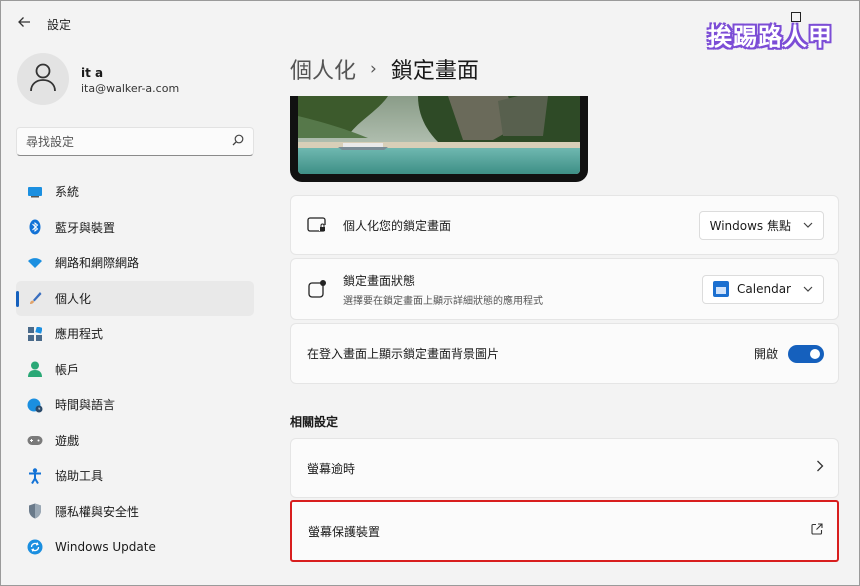 This screenshot has width=860, height=586. I want to click on lock-screen-type-dropdown: Windows 焦點, so click(761, 225).